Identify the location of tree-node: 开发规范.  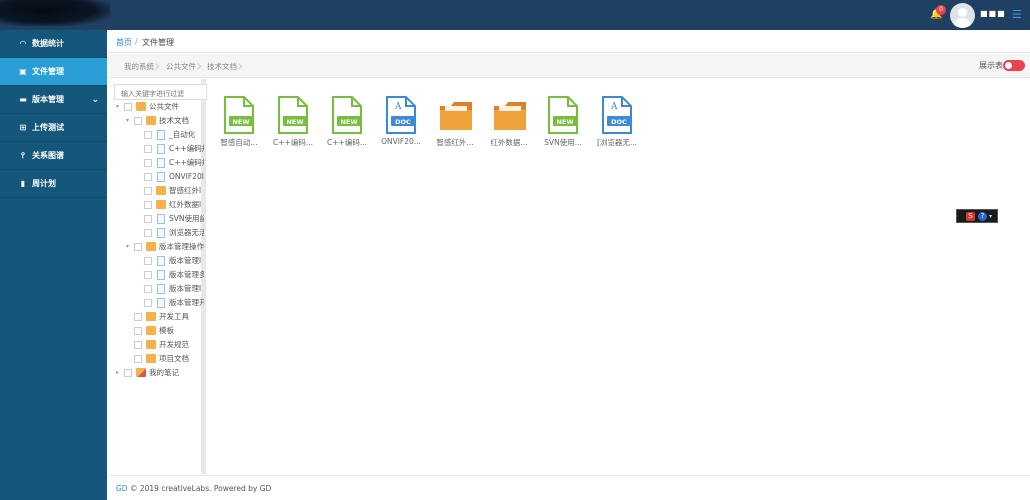
(165, 345).